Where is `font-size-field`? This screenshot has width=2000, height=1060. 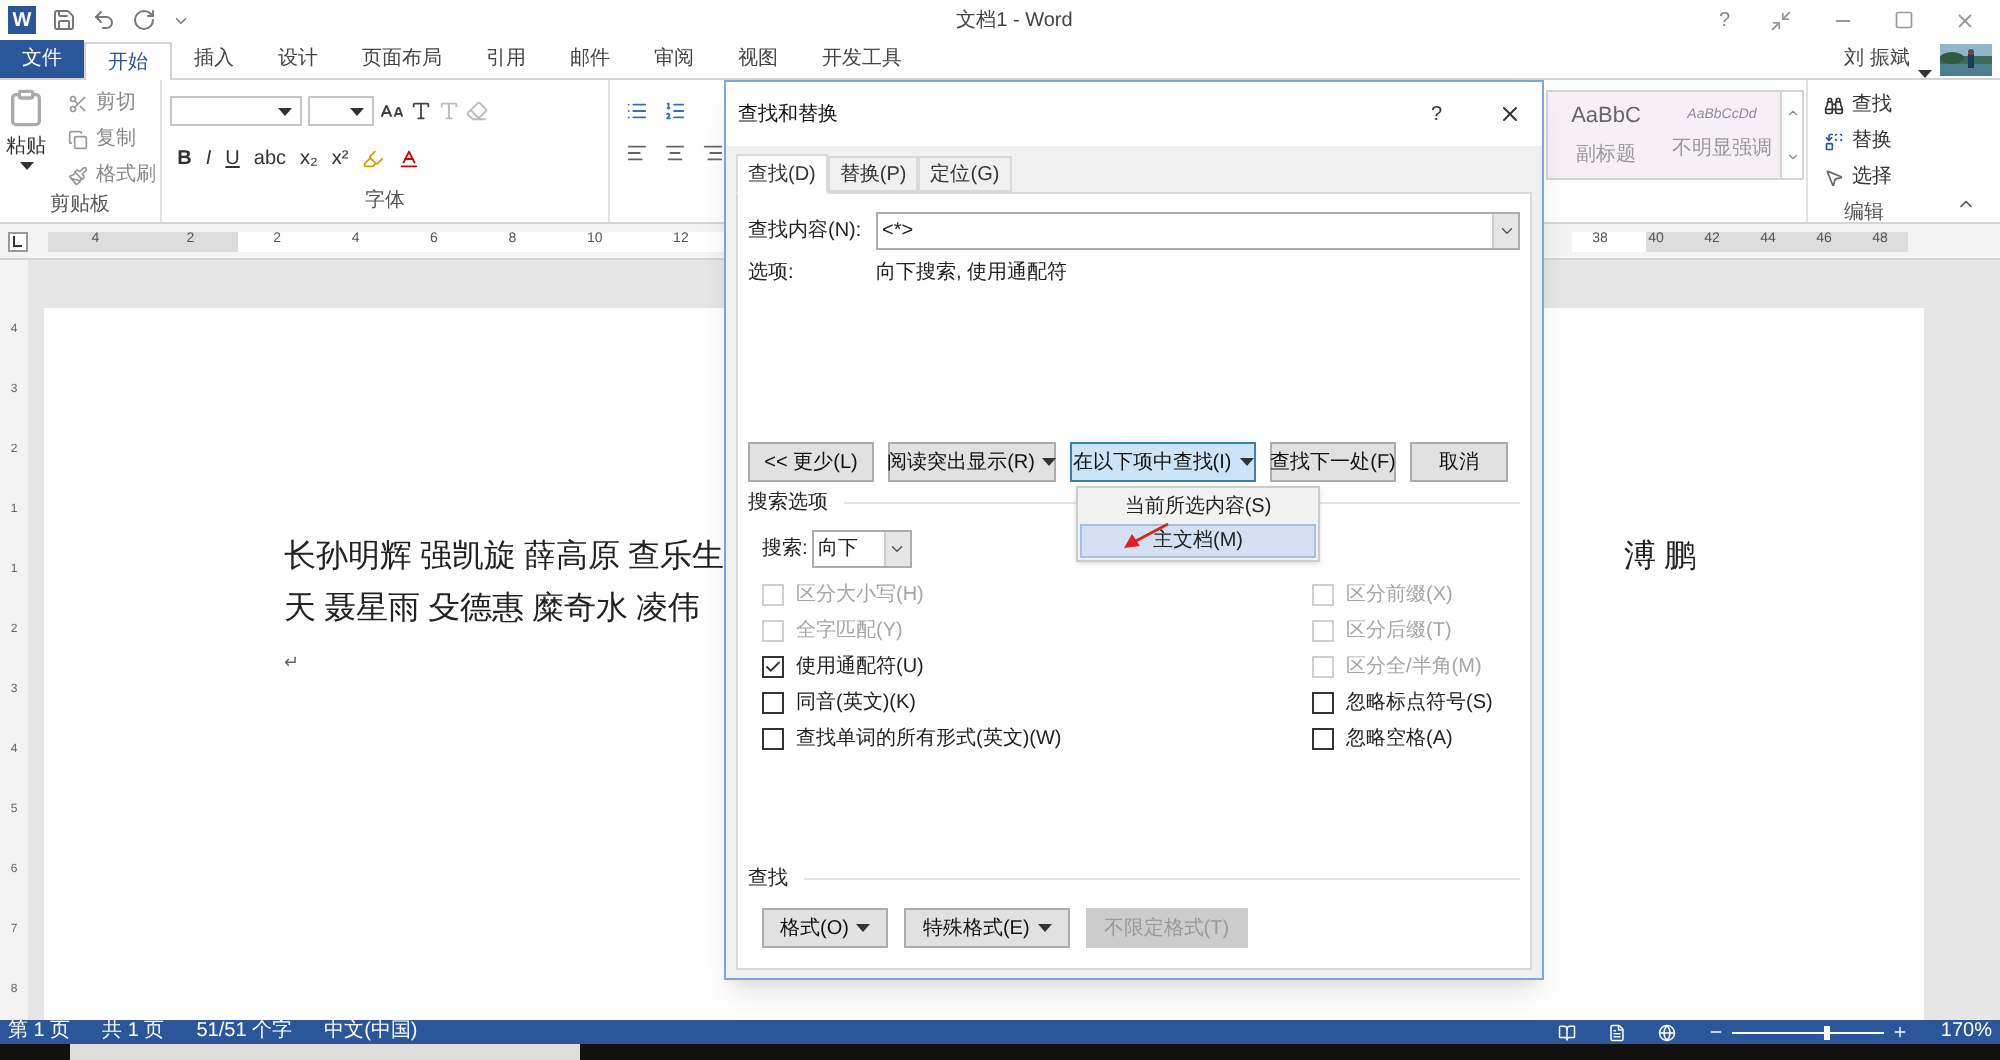 font-size-field is located at coordinates (340, 111).